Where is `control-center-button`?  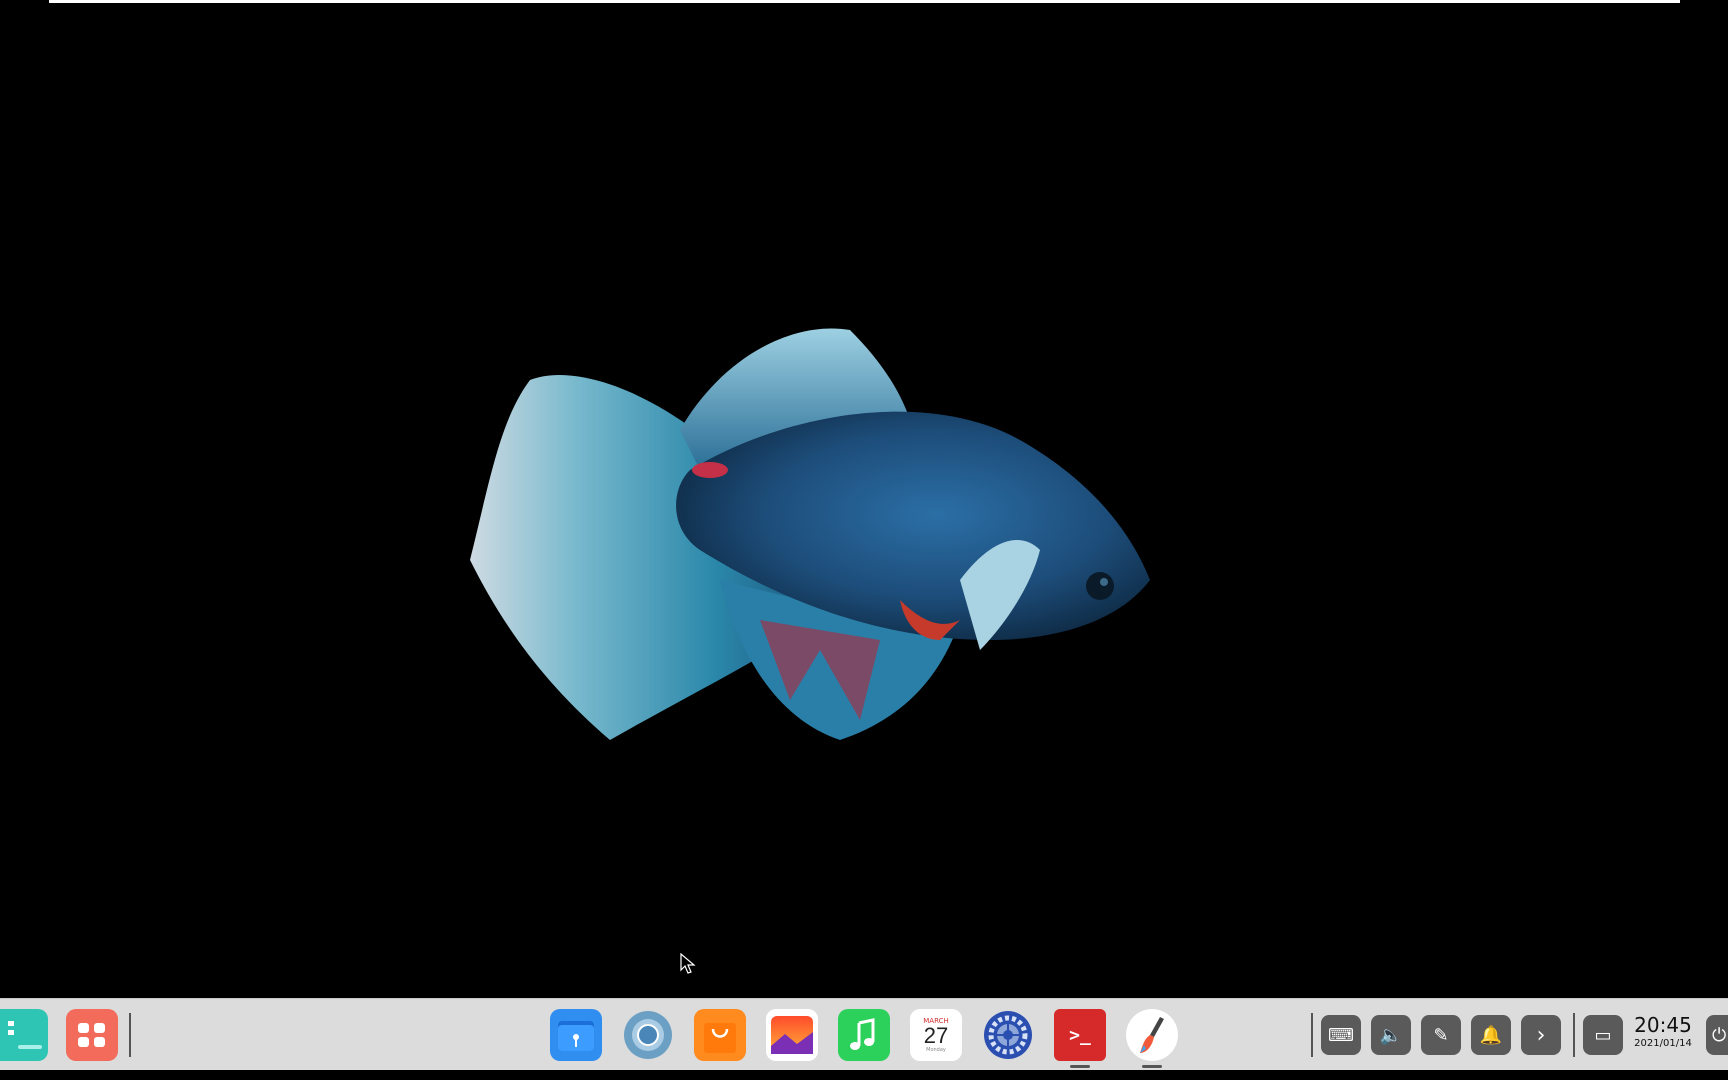 control-center-button is located at coordinates (1008, 1035).